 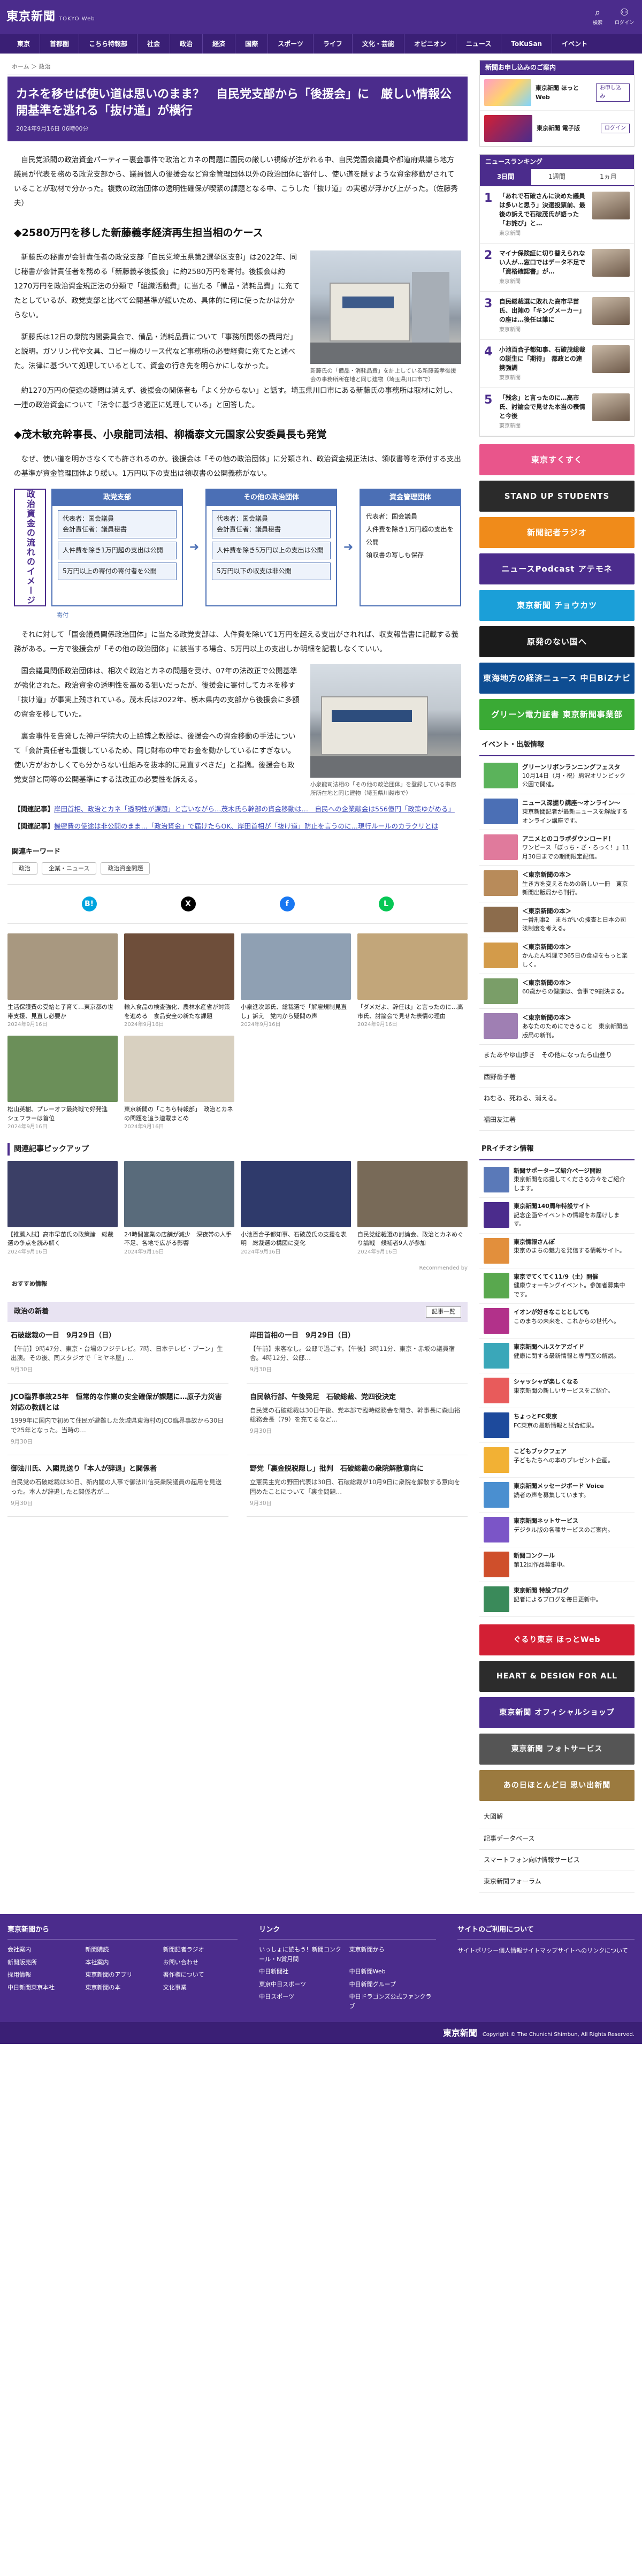 I want to click on pr-item: 東京新聞ヘルスケアガイド 健康に関する最新情報と専門医の解説。, so click(x=557, y=1356).